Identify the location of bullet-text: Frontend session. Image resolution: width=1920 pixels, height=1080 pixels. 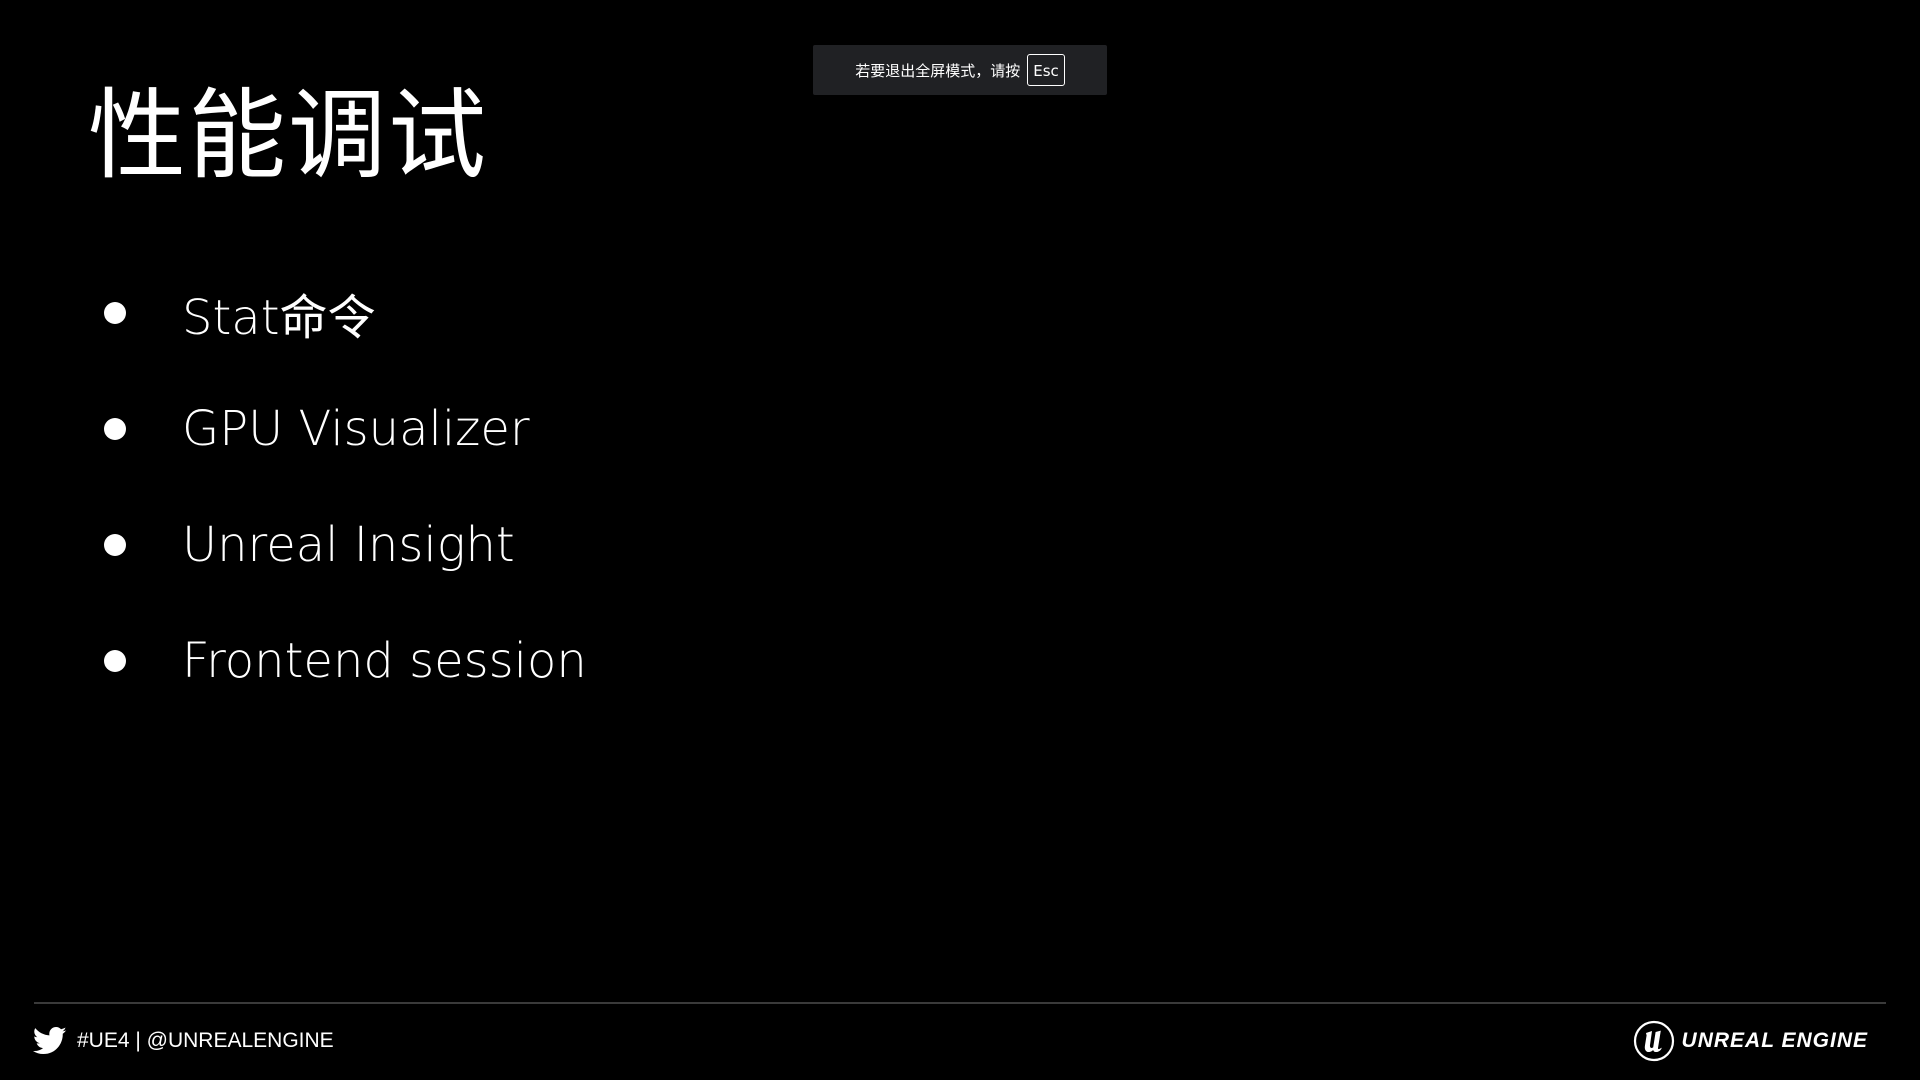
(384, 661).